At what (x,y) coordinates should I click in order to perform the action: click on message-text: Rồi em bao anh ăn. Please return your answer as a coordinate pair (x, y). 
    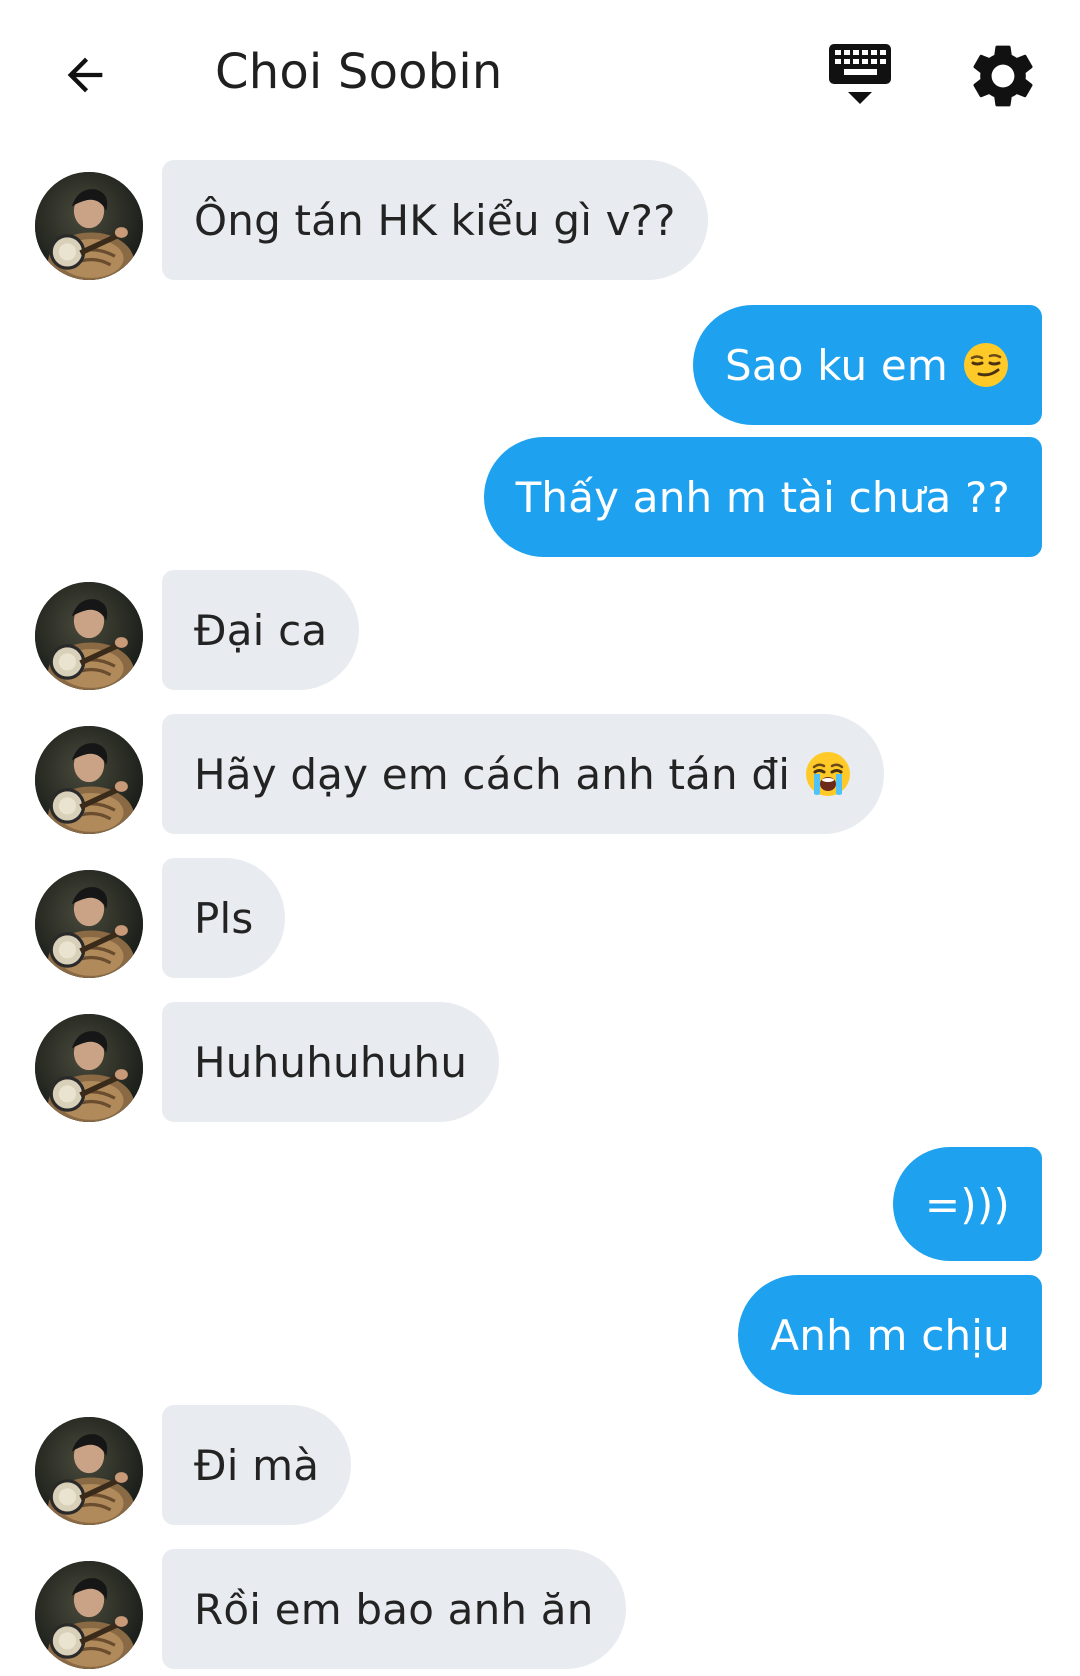
    Looking at the image, I should click on (394, 1609).